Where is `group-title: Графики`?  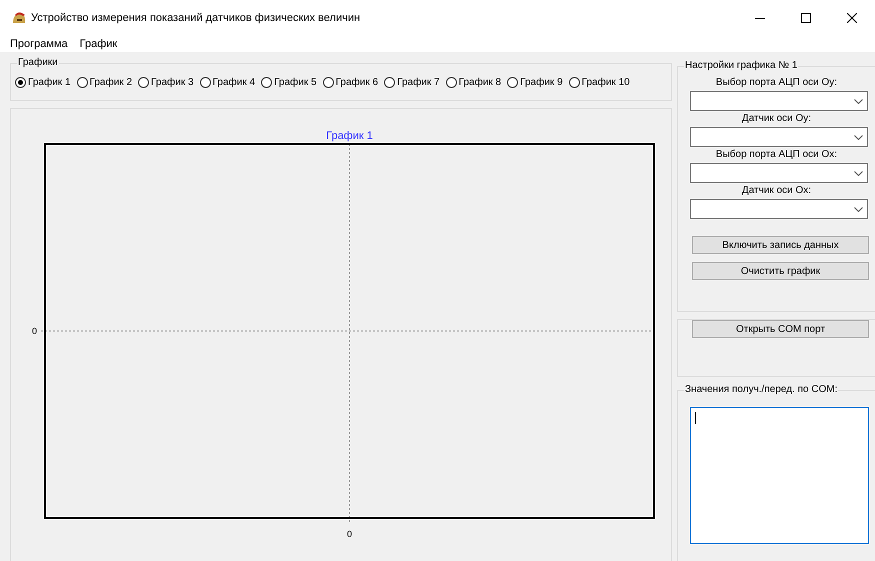
group-title: Графики is located at coordinates (38, 62).